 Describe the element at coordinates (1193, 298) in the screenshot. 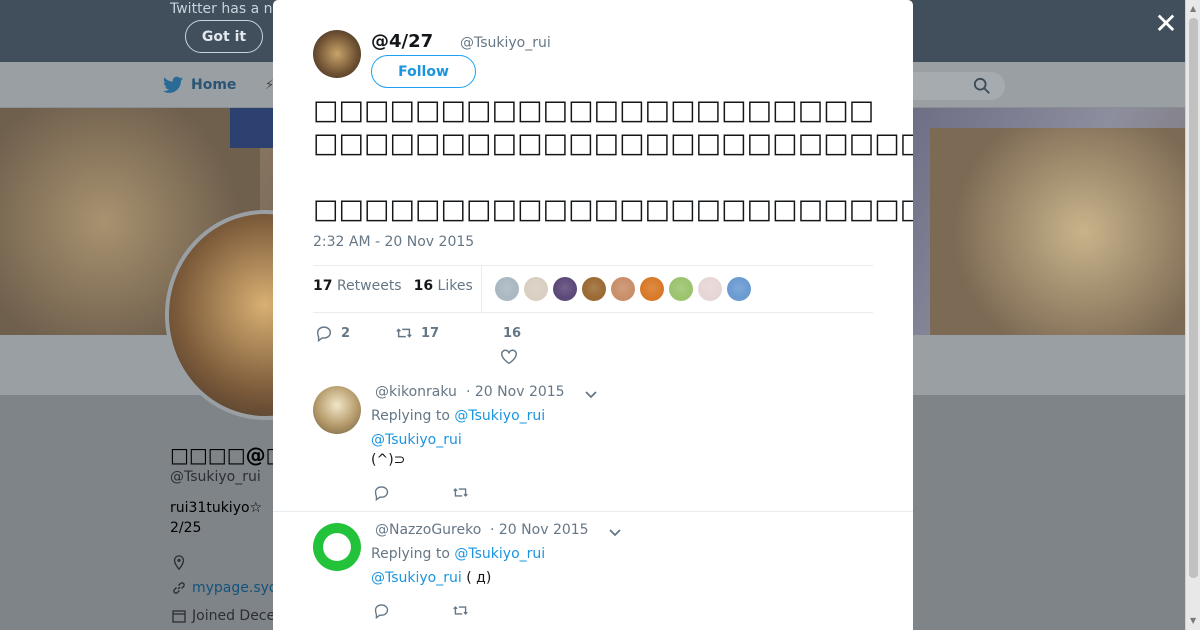

I see `scrollbar-thumb` at that location.